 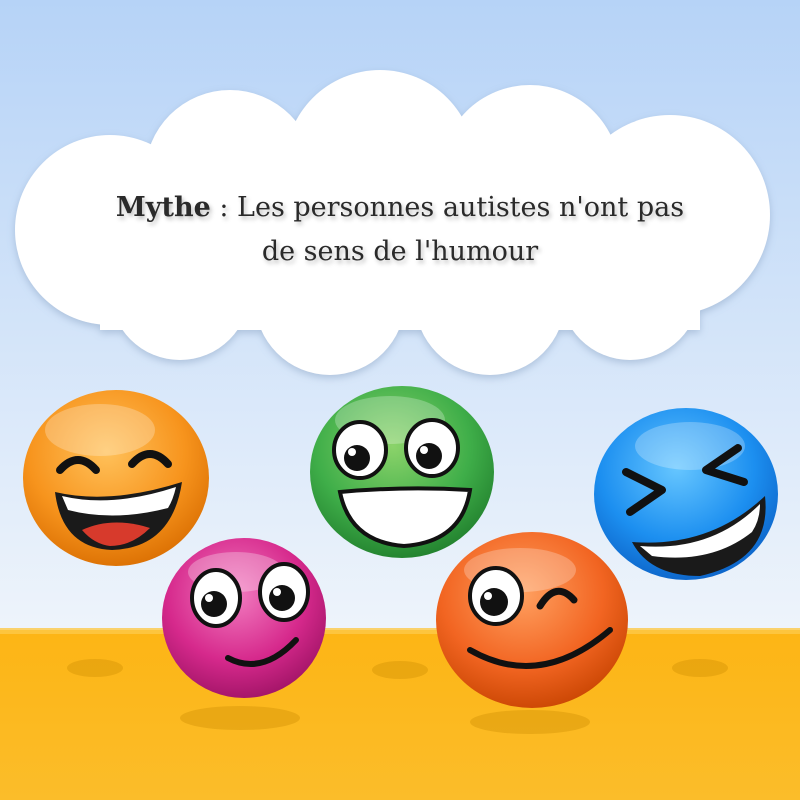 What do you see at coordinates (402, 472) in the screenshot?
I see `green-grinning-smiley` at bounding box center [402, 472].